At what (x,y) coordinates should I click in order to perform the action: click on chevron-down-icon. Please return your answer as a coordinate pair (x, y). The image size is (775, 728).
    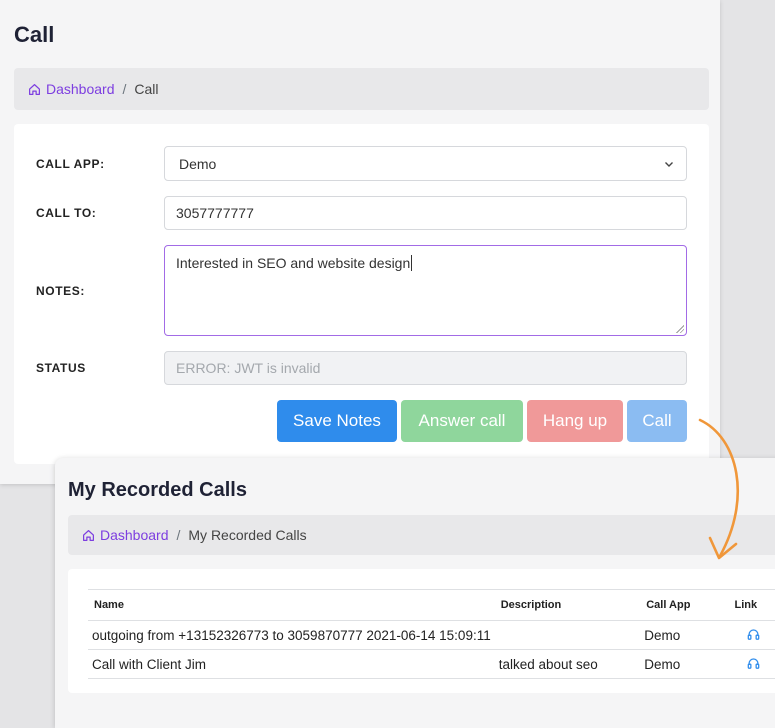
    Looking at the image, I should click on (669, 164).